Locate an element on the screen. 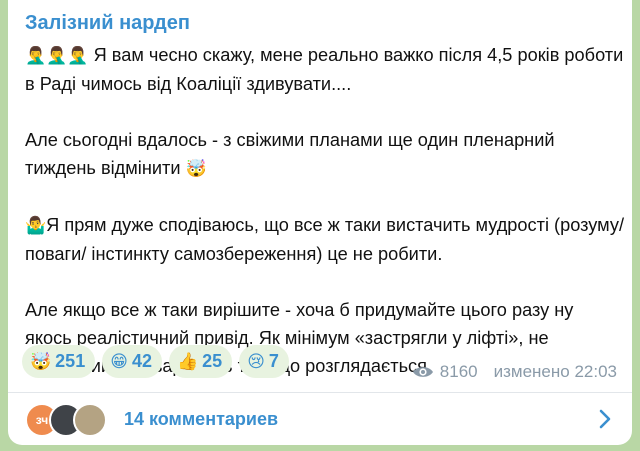  message-meta: 8160 изменено 22:03 is located at coordinates (514, 372).